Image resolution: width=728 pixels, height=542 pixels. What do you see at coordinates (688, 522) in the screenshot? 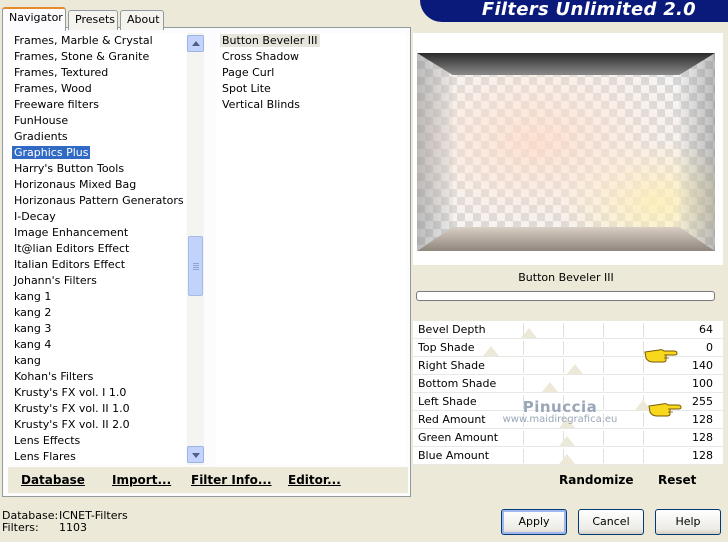
I see `help-button: Help` at bounding box center [688, 522].